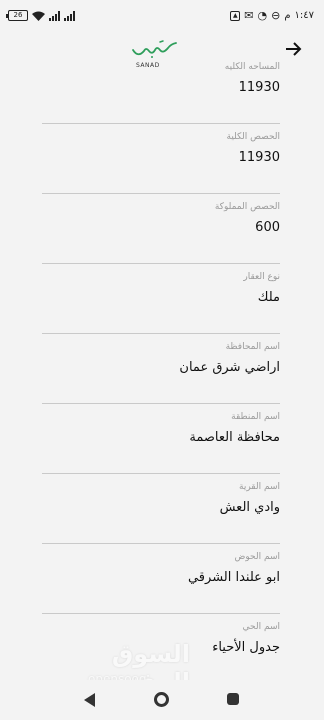 The height and width of the screenshot is (720, 324). I want to click on nav-home-icon, so click(161, 699).